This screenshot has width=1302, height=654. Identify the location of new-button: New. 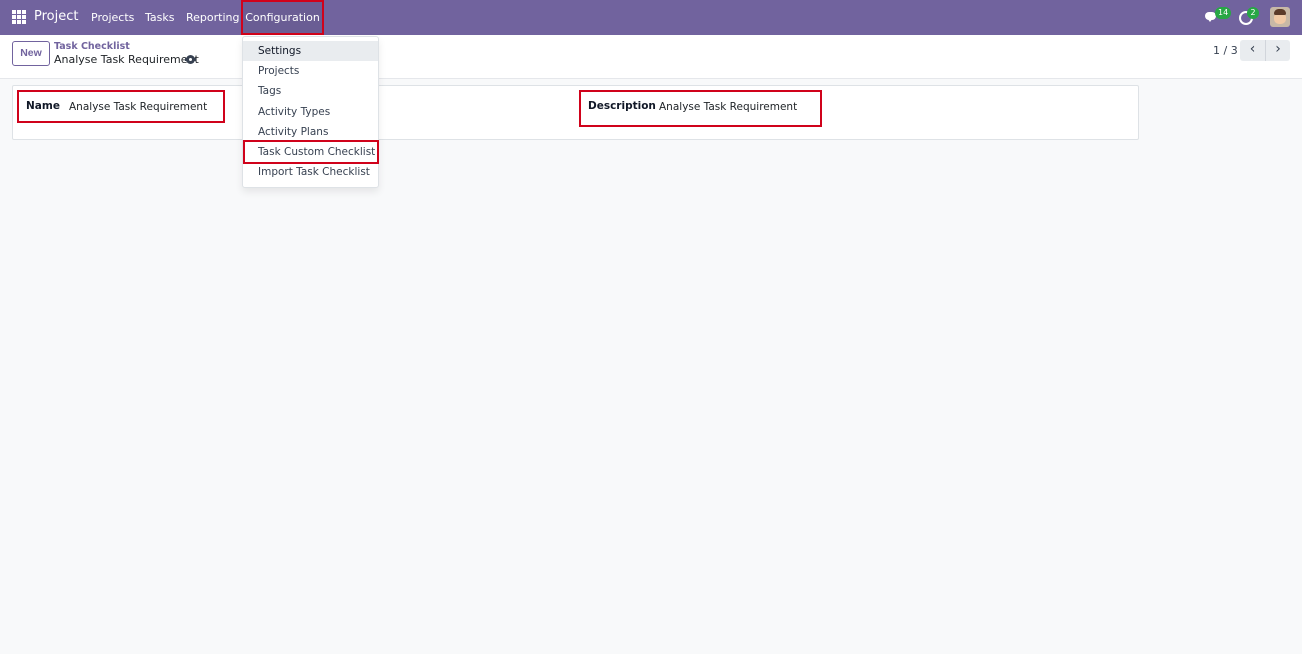
(31, 53).